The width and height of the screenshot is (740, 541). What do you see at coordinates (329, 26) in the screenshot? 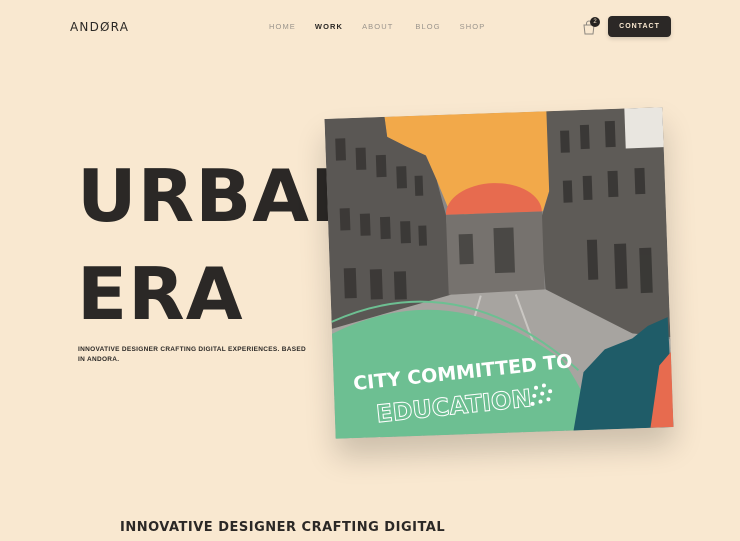
I see `nav-item-work: WORK` at bounding box center [329, 26].